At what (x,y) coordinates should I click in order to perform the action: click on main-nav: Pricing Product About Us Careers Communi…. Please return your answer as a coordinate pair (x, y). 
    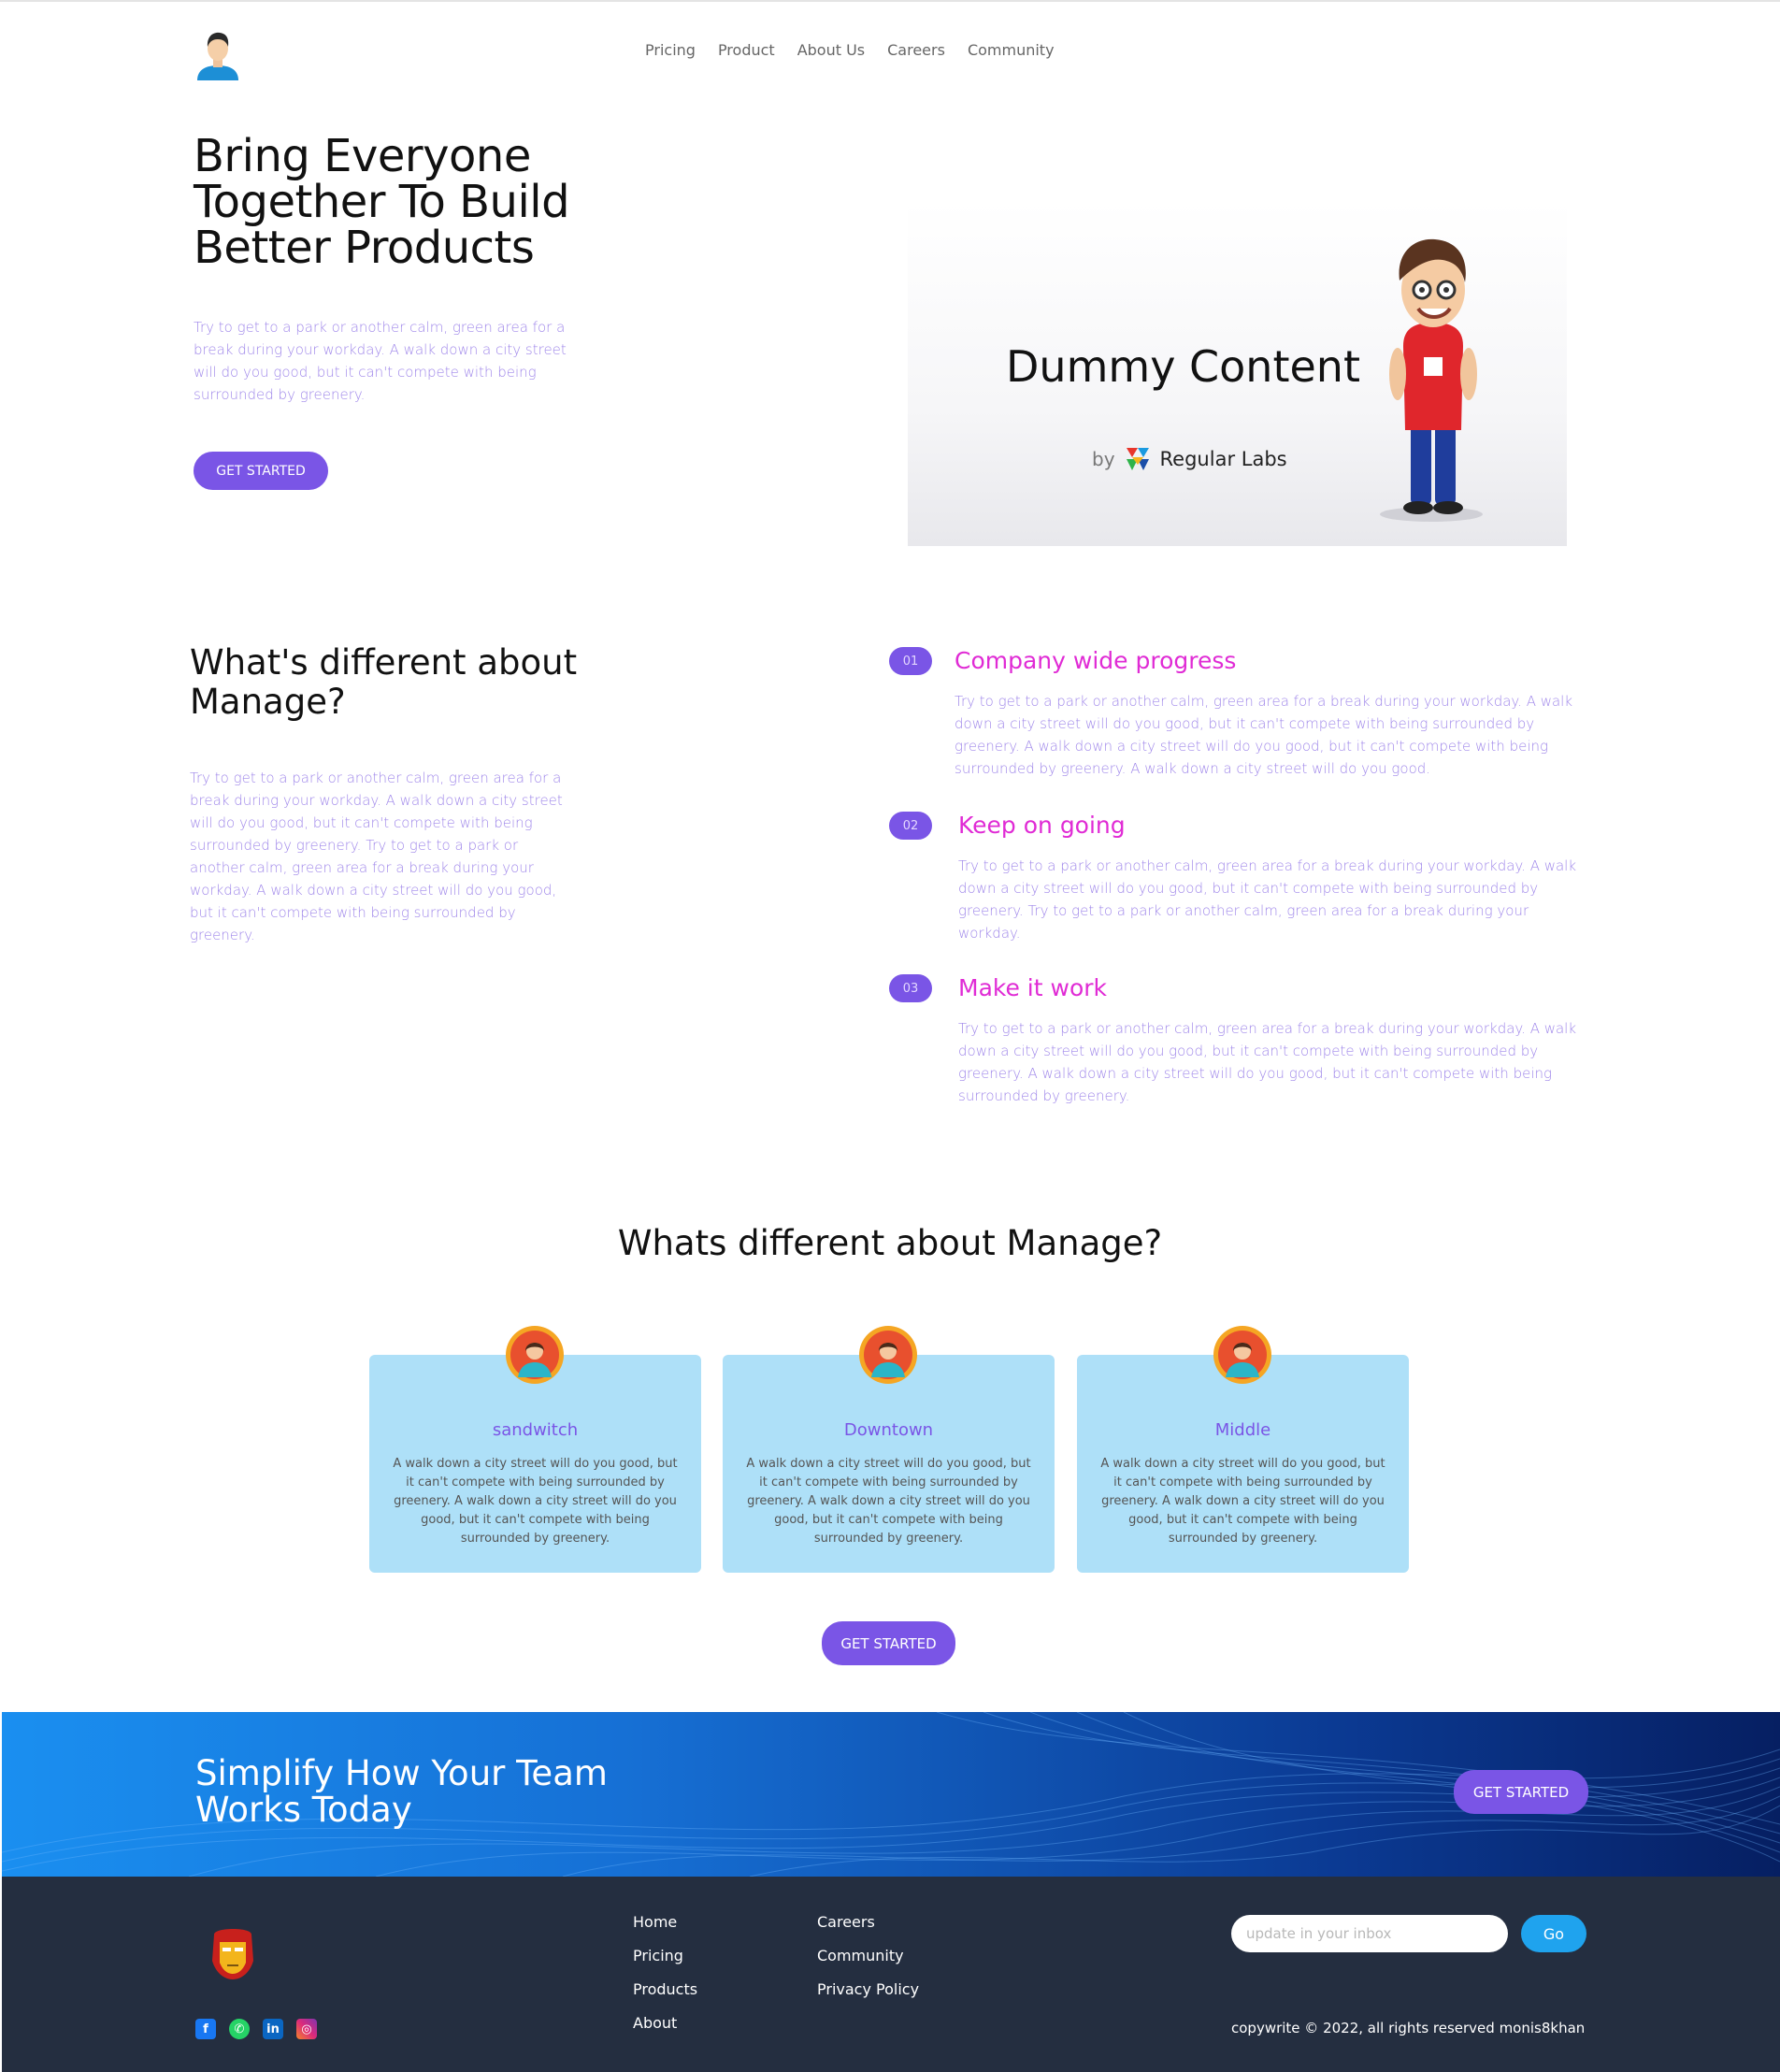
    Looking at the image, I should click on (850, 50).